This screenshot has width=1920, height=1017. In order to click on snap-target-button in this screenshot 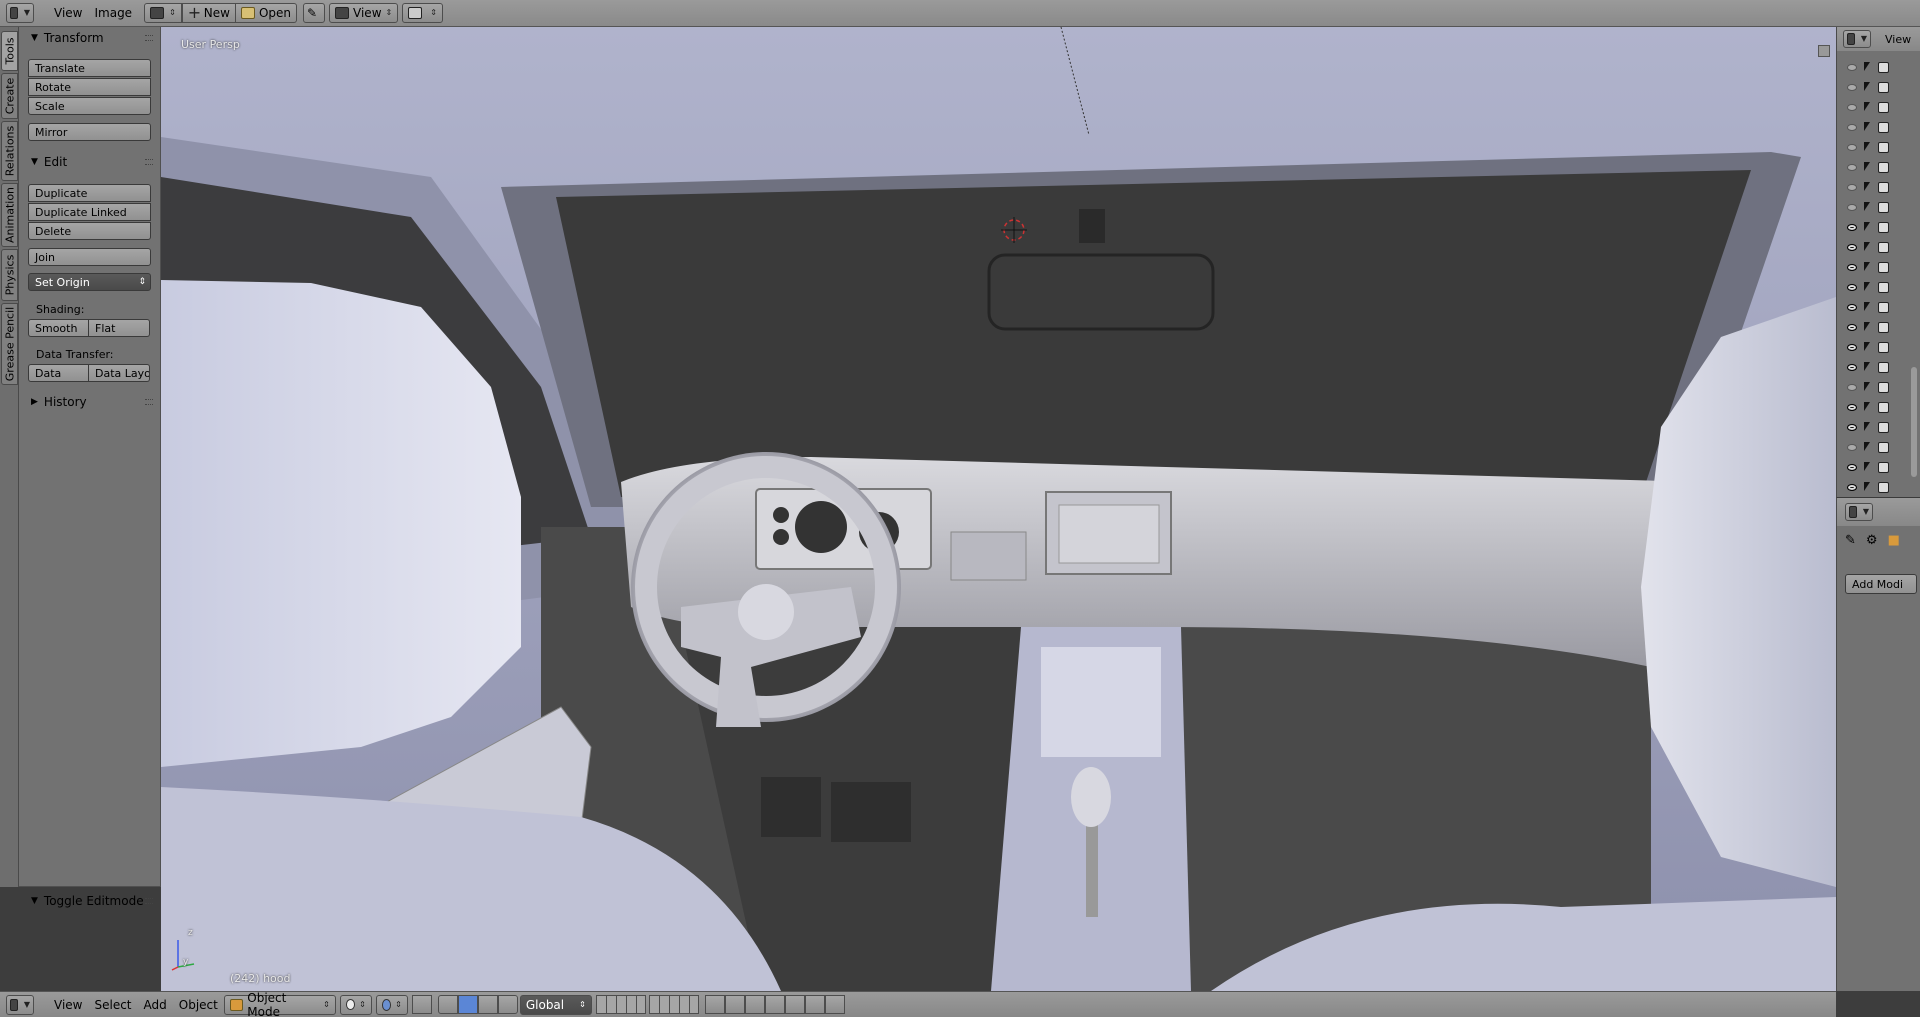, I will do `click(794, 1004)`.